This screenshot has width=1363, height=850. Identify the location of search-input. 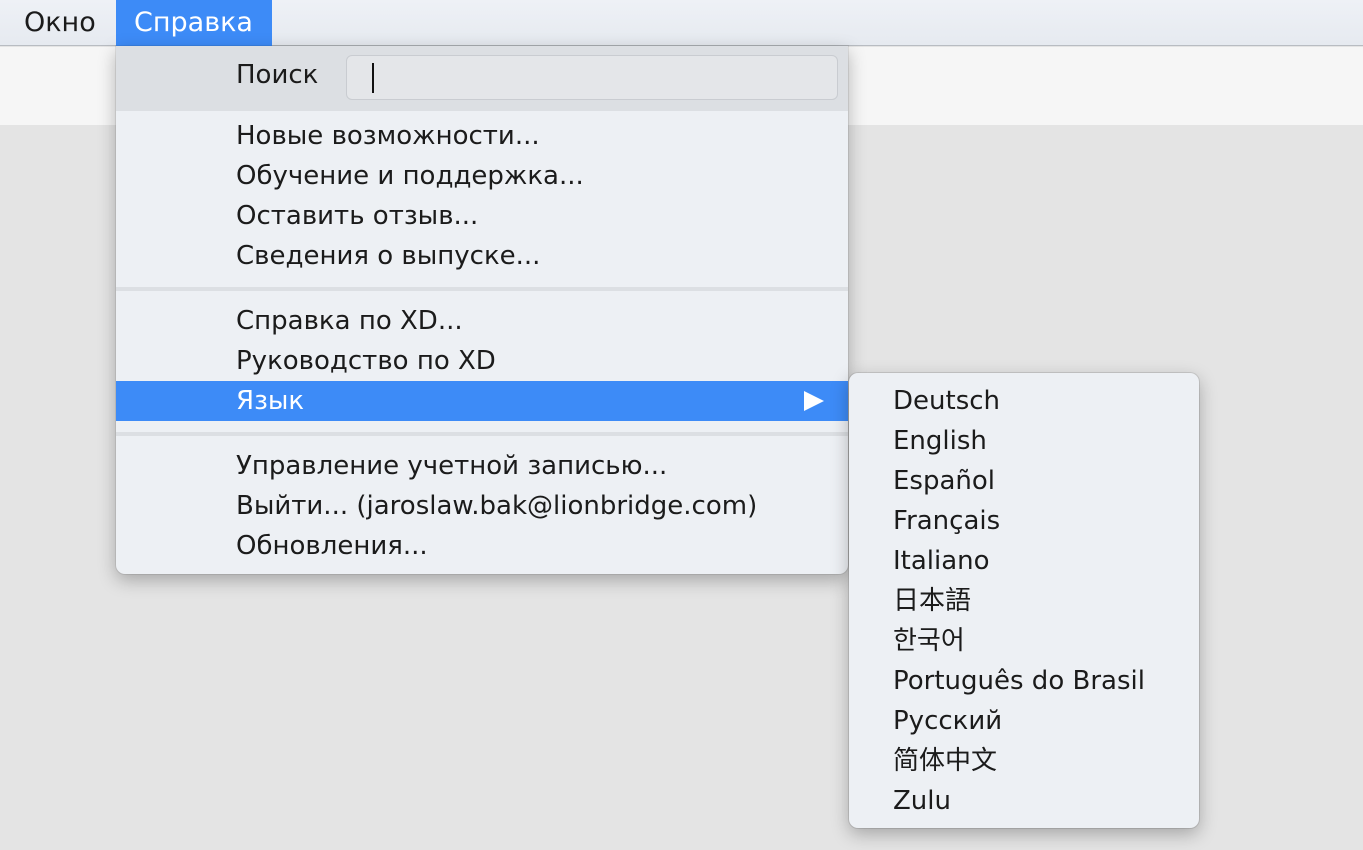
(592, 77).